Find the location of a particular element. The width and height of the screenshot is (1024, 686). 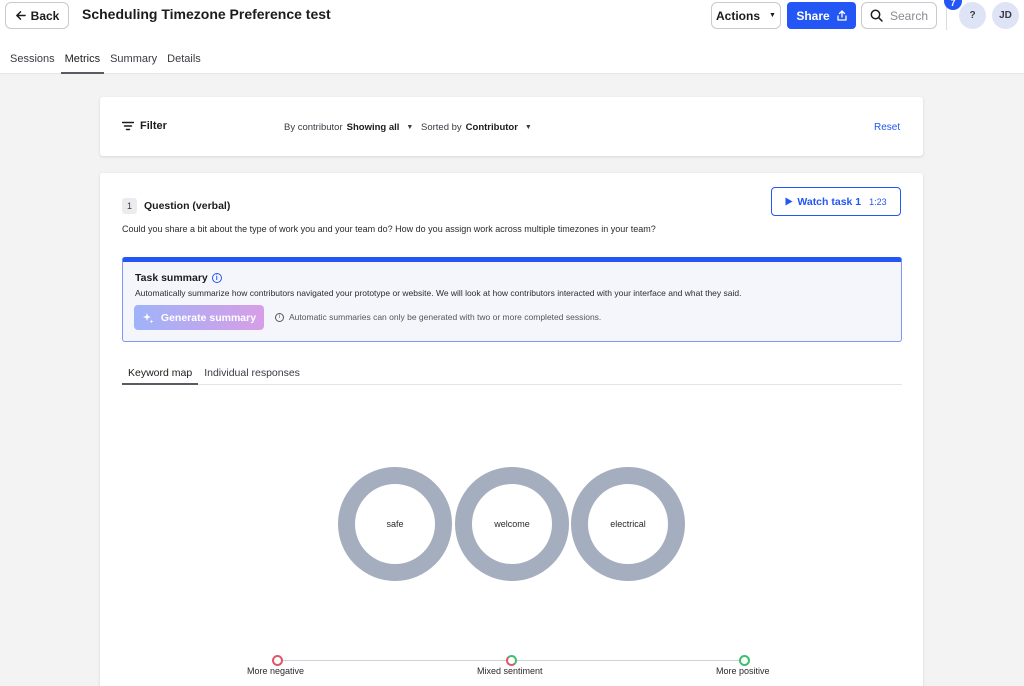

back-label: Back is located at coordinates (45, 15).